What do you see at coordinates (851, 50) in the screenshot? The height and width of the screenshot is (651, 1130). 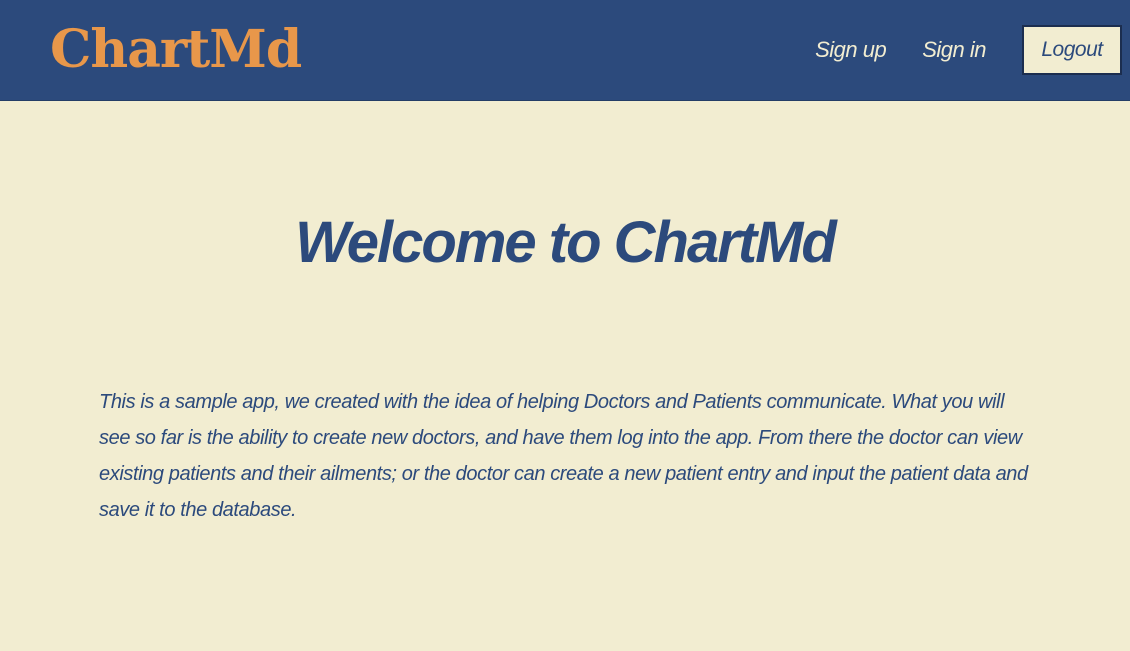 I see `sign-up-link: Sign up` at bounding box center [851, 50].